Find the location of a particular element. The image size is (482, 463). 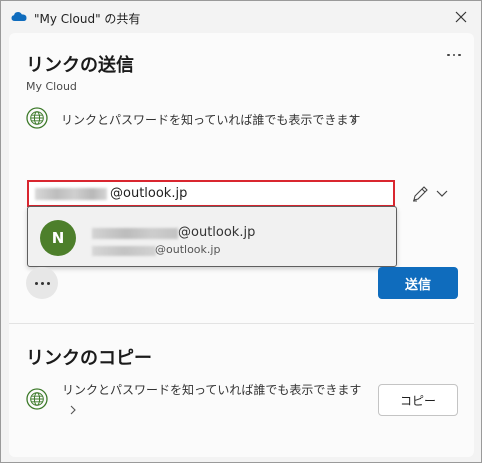

copy-link-permission-setting: リンクとパスワードを知っていれば誰でも表示できます is located at coordinates (211, 389).